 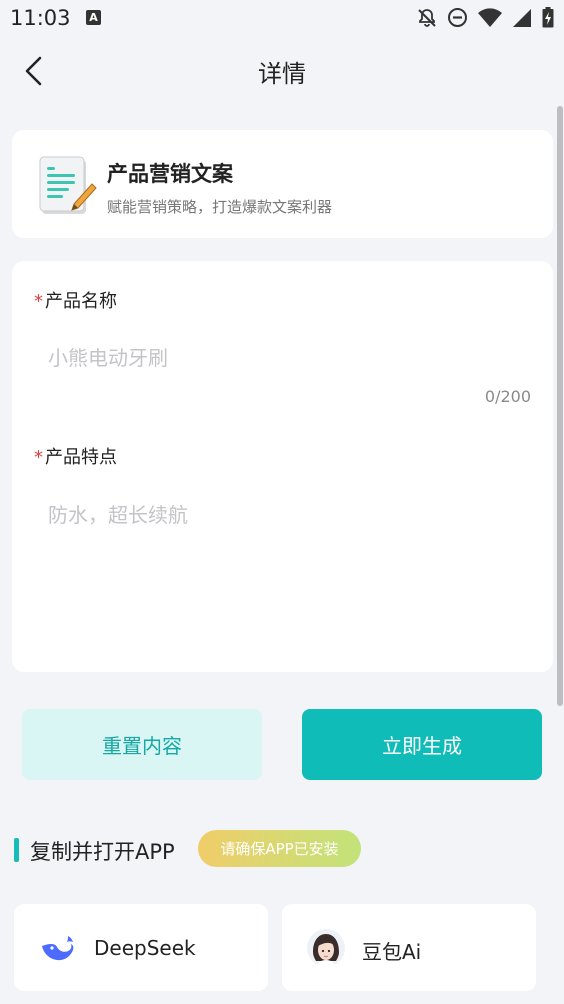 I want to click on deepseek-whale-icon, so click(x=58, y=948).